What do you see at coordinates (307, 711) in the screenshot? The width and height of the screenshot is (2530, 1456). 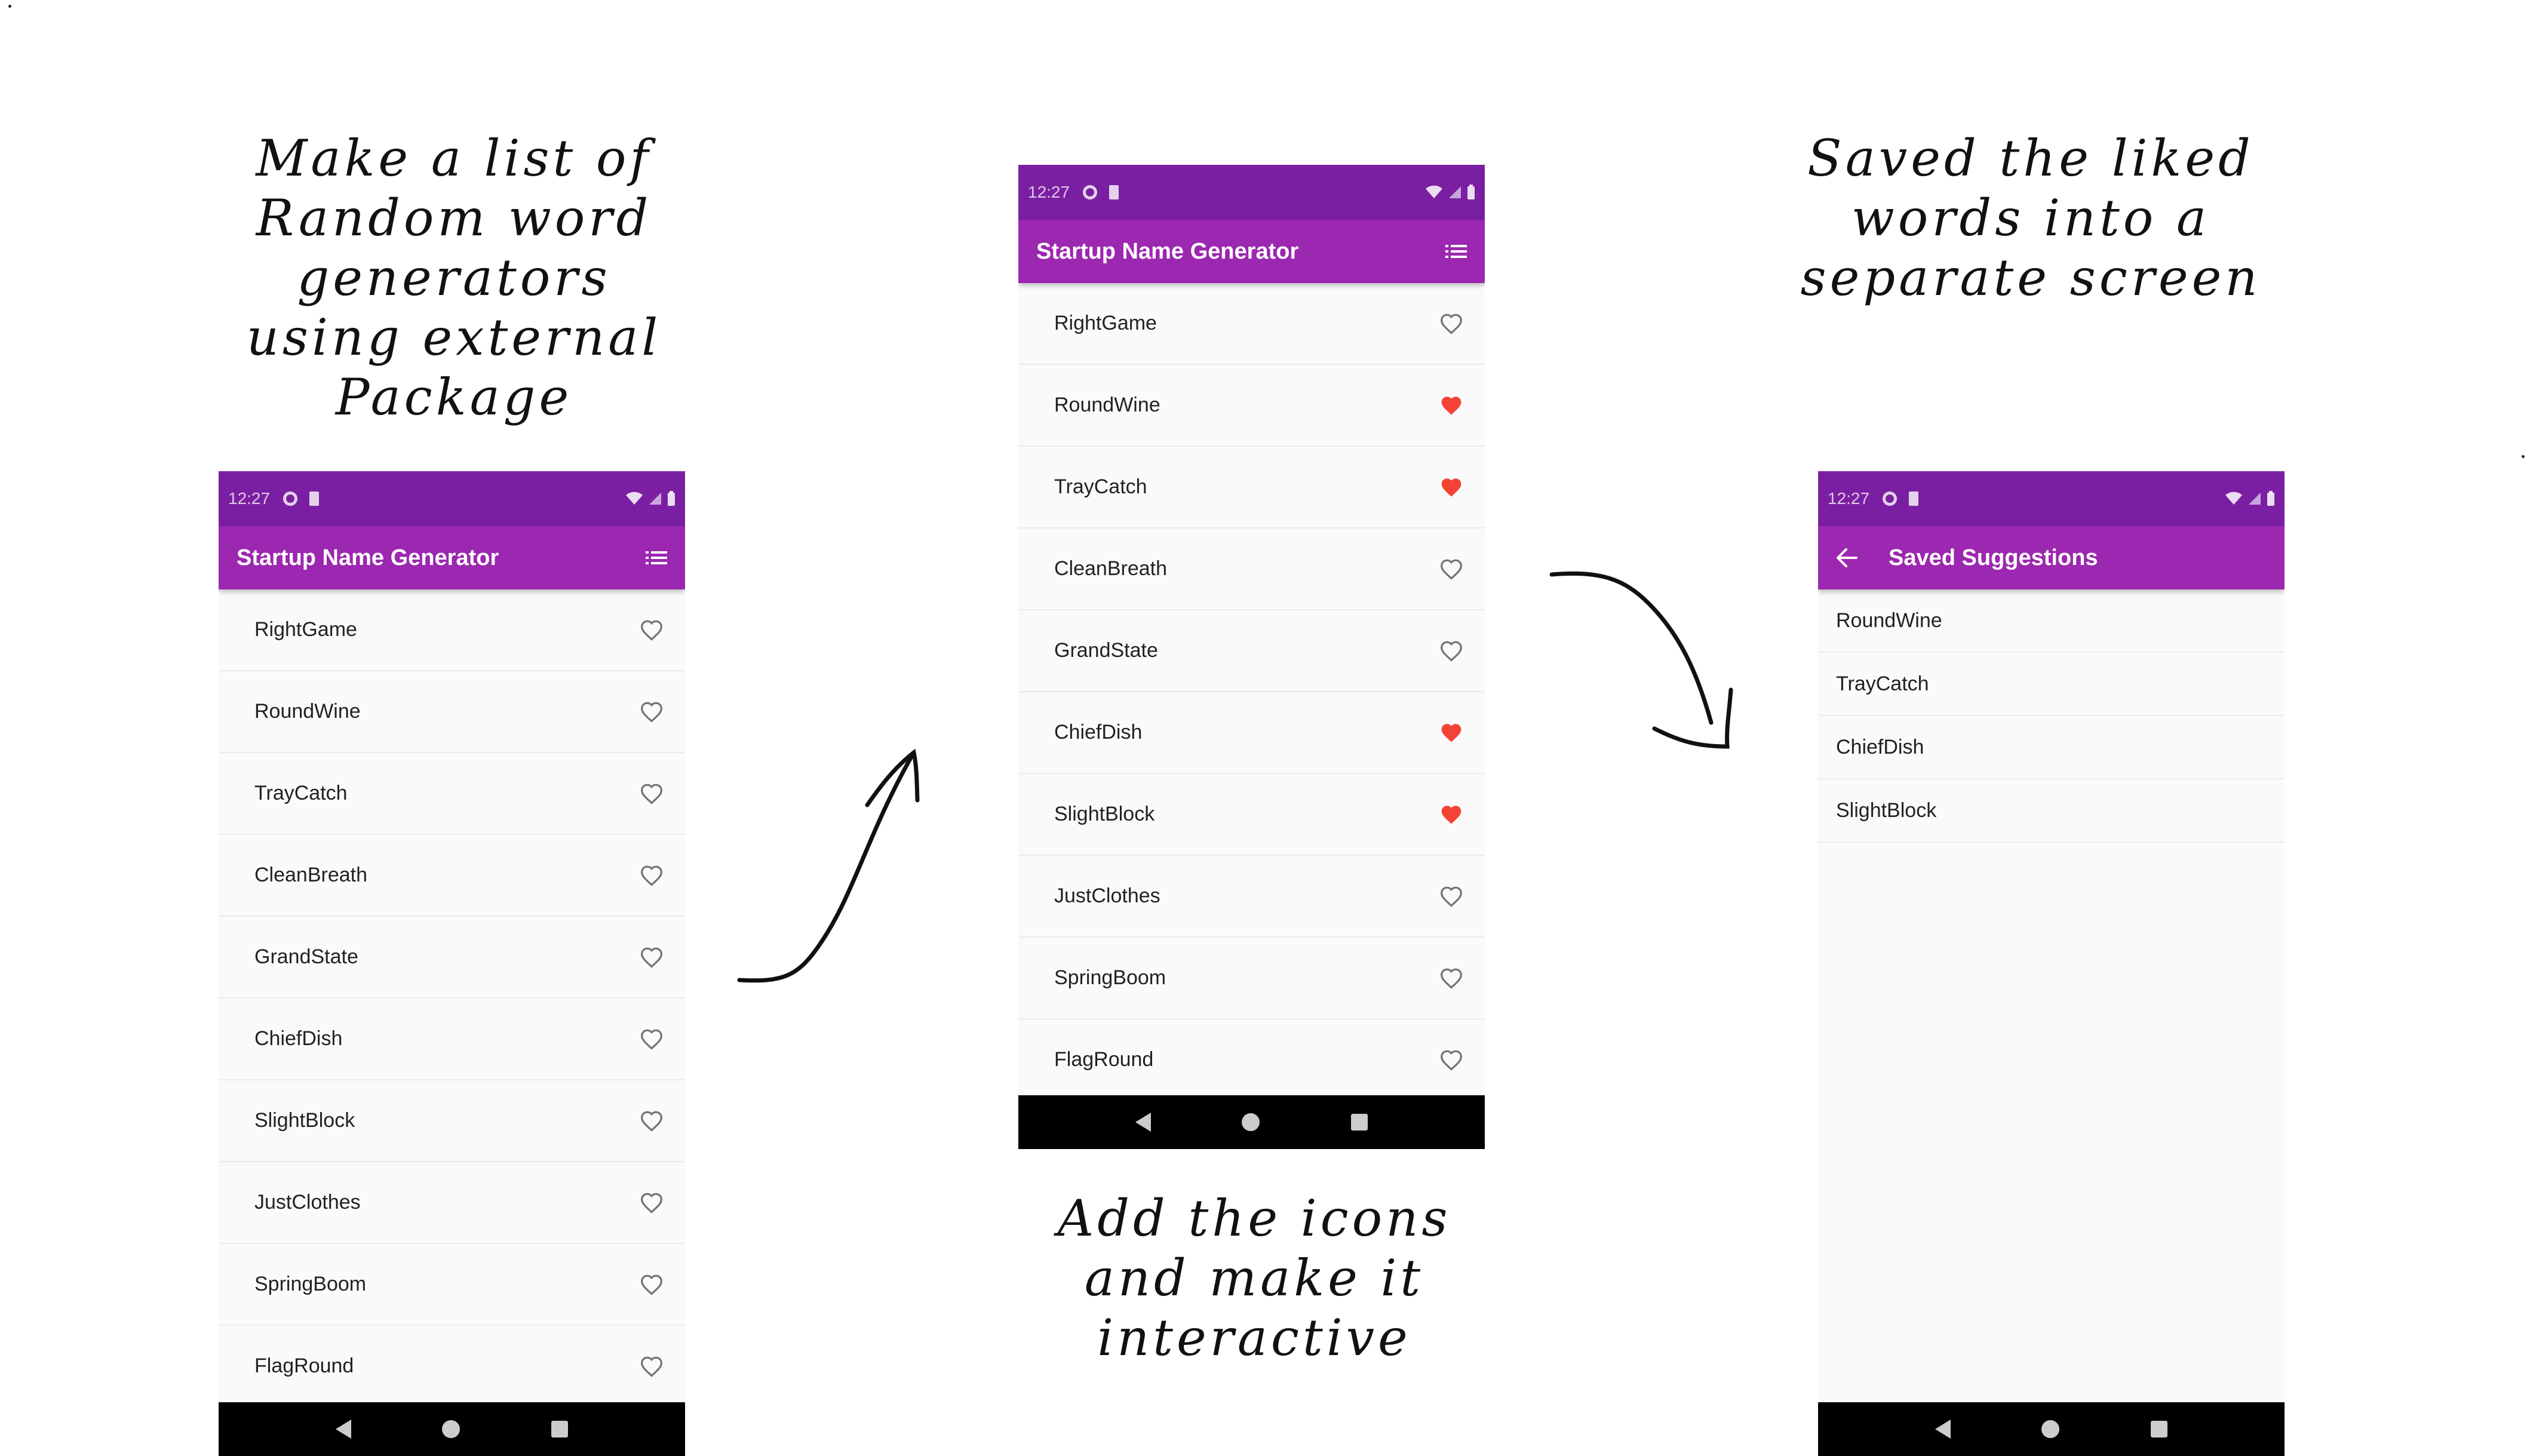 I see `word-label: RoundWine` at bounding box center [307, 711].